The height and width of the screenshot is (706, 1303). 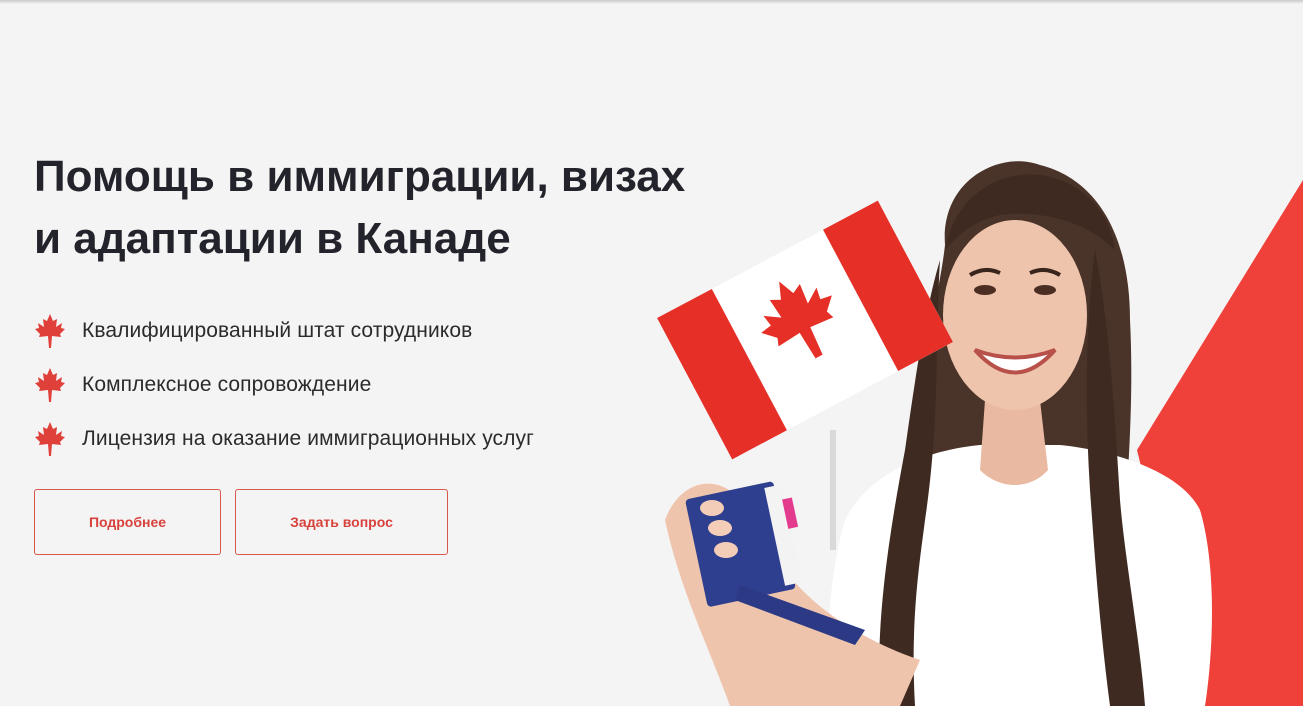 I want to click on feature-text: Квалифицированный штат сотрудников, so click(x=277, y=330).